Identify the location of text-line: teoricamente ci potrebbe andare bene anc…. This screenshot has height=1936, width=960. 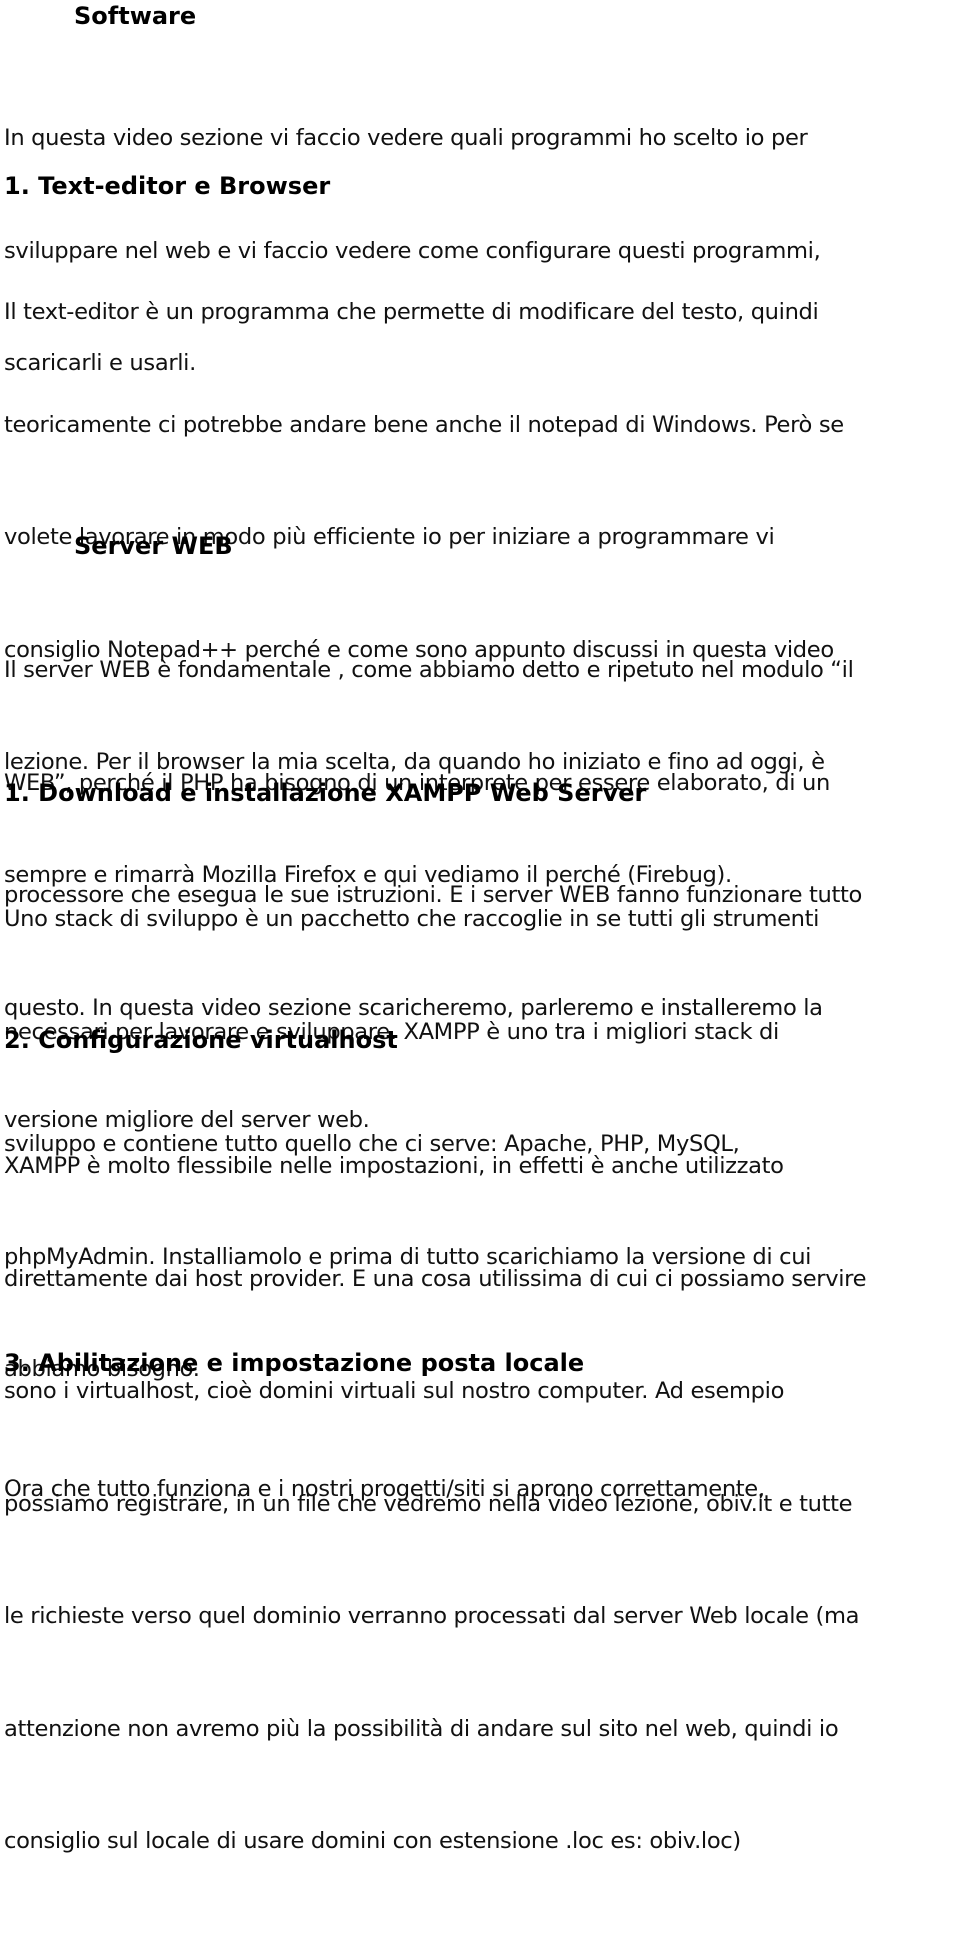
(424, 424).